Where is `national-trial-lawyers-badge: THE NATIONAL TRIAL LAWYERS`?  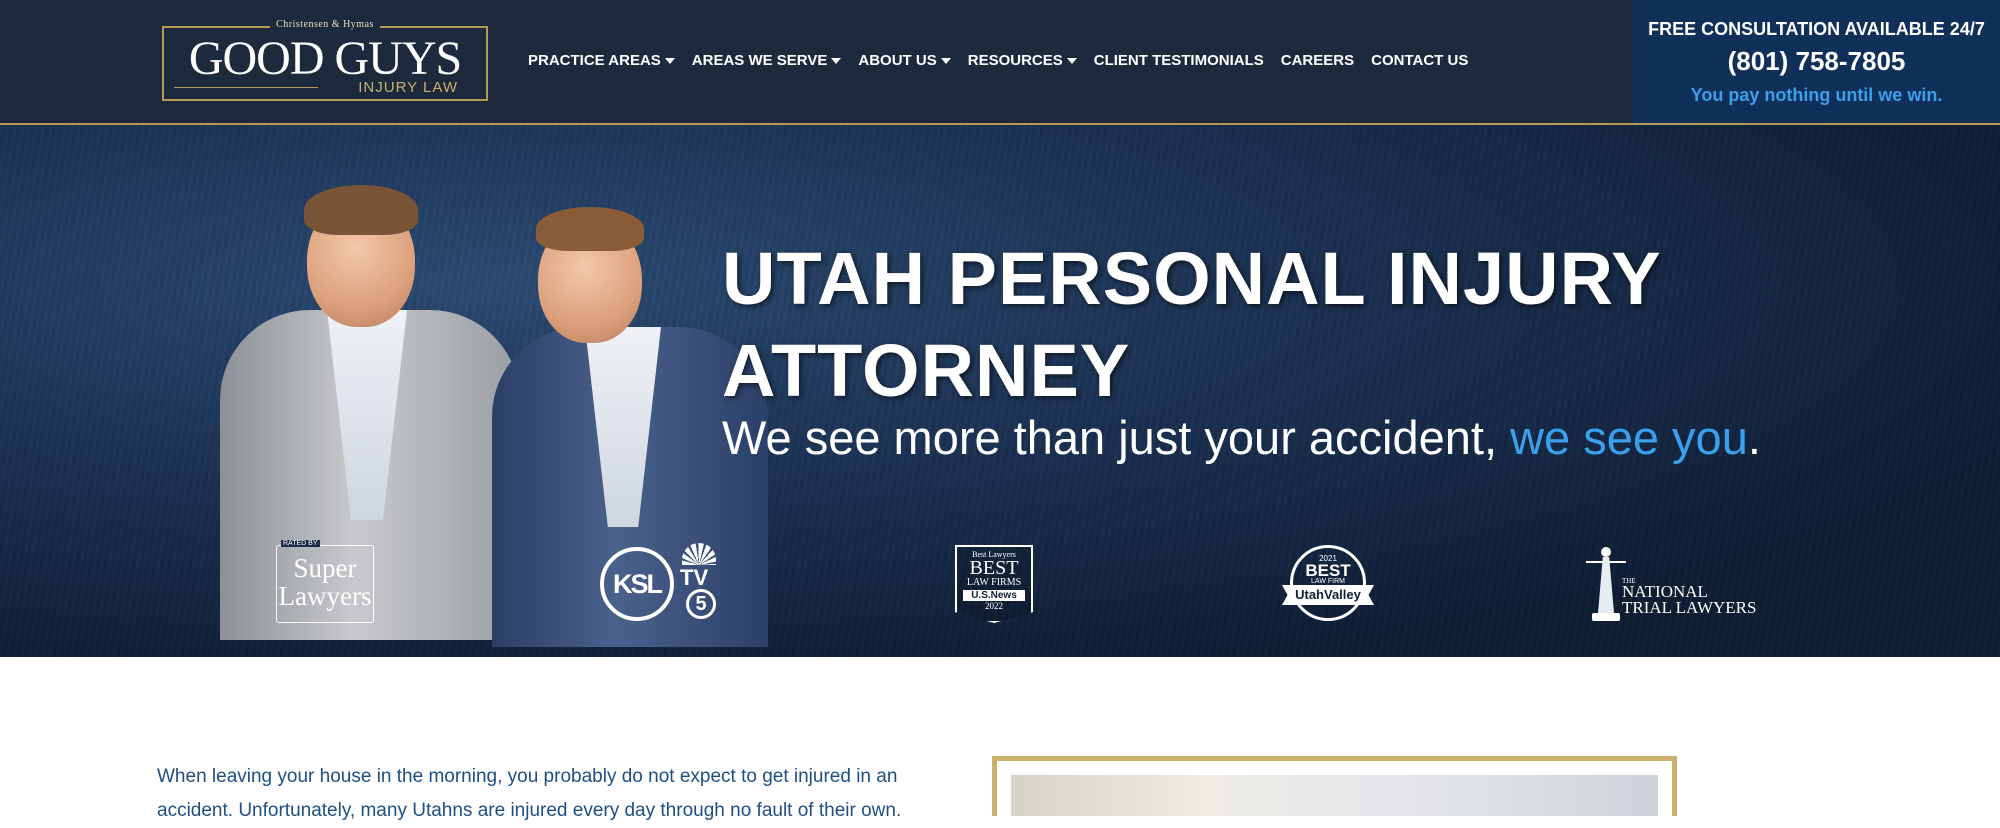
national-trial-lawyers-badge: THE NATIONAL TRIAL LAWYERS is located at coordinates (1671, 585).